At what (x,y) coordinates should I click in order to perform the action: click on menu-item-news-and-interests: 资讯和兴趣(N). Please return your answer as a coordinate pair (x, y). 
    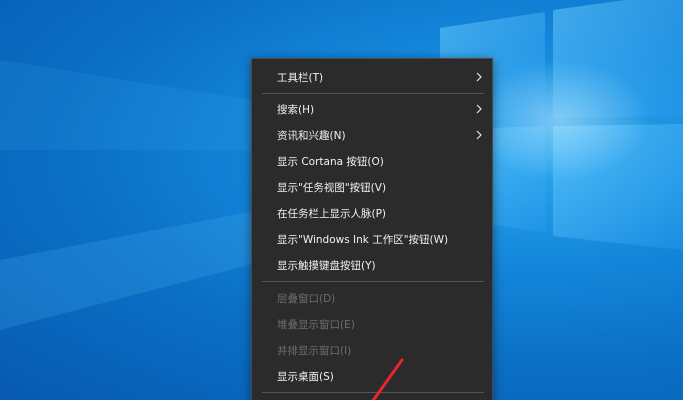
    Looking at the image, I should click on (372, 135).